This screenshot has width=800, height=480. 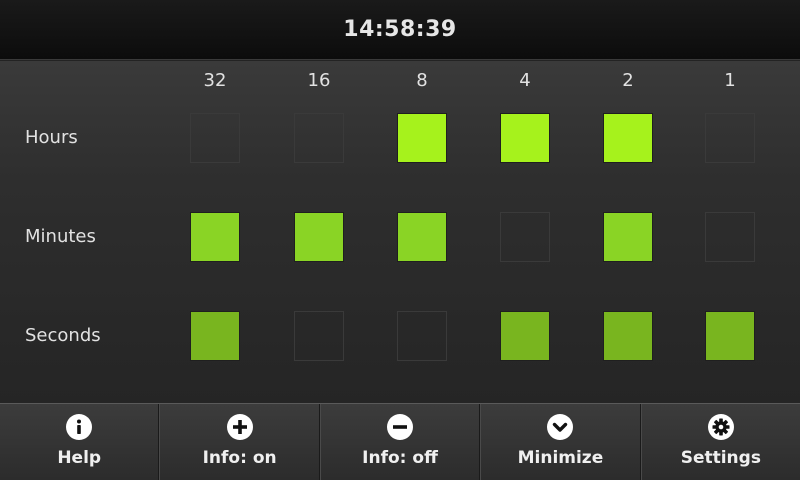 I want to click on row-label-minutes: Minutes, so click(x=60, y=236).